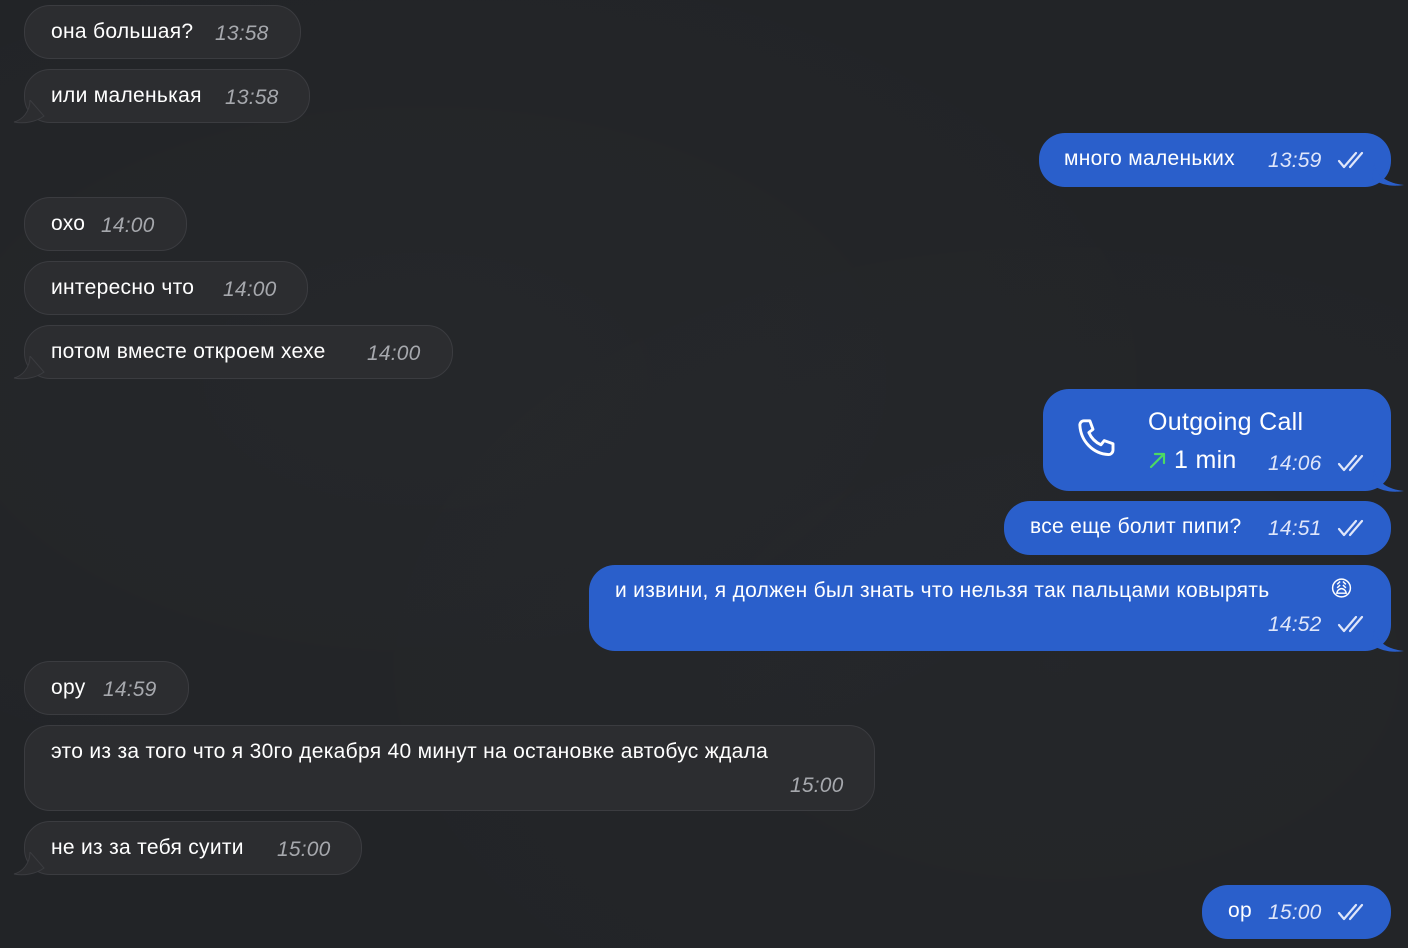 This screenshot has height=948, width=1408. What do you see at coordinates (68, 223) in the screenshot?
I see `message-text: охо` at bounding box center [68, 223].